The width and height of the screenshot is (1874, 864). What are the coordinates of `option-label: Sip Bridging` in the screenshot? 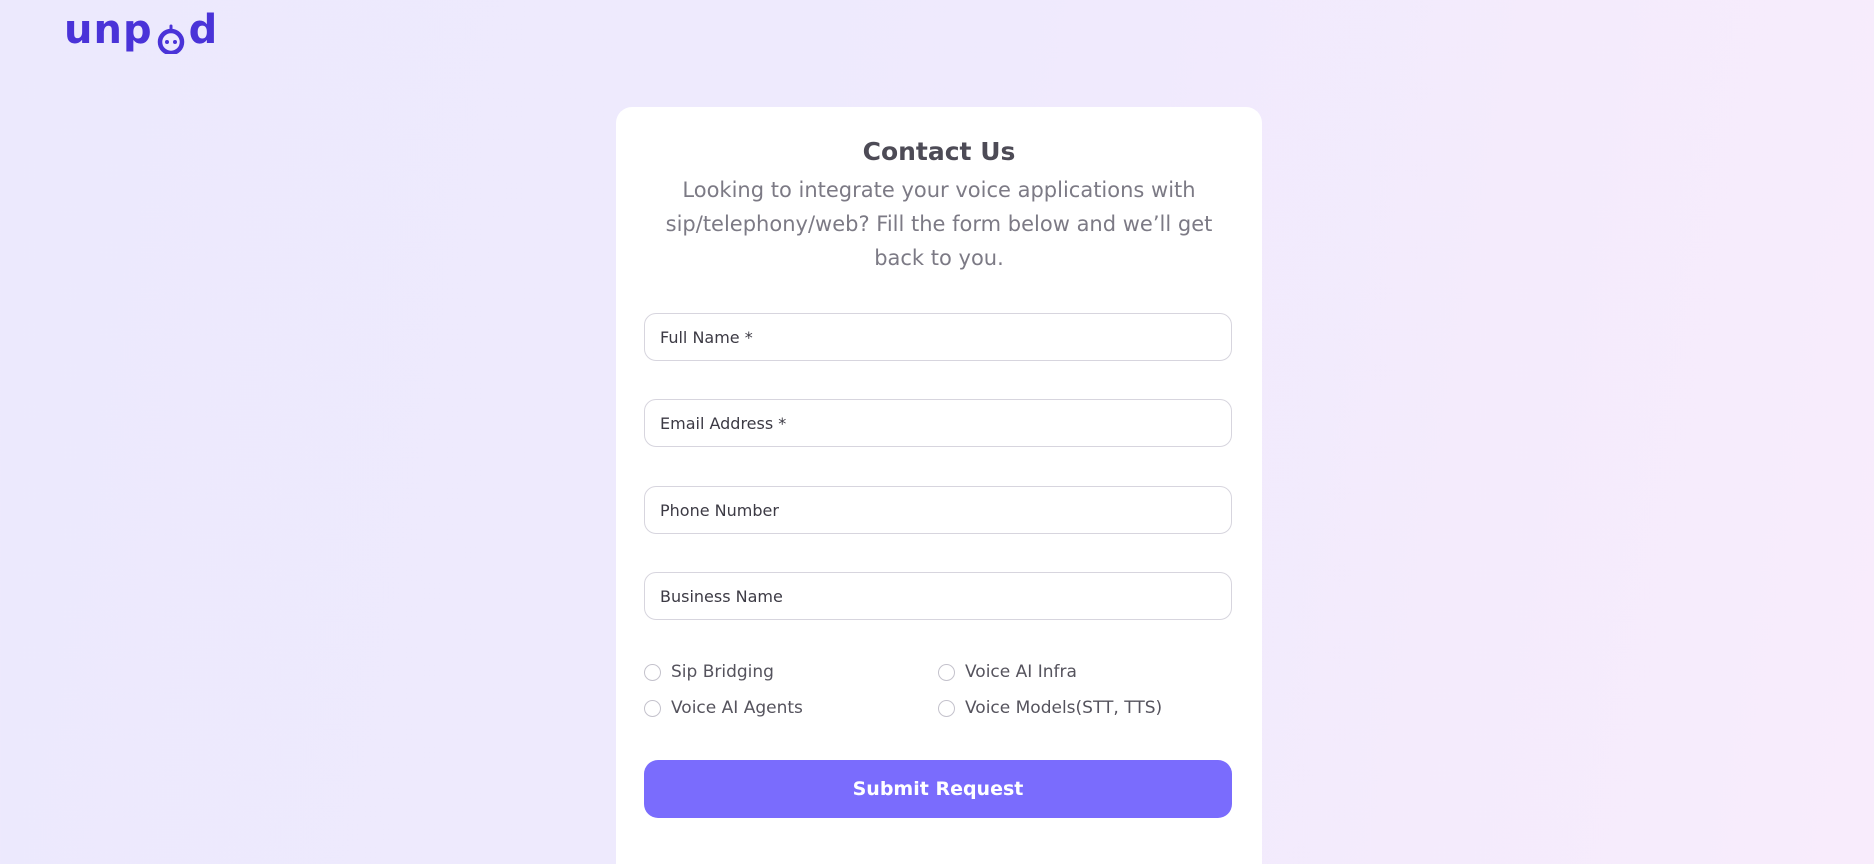 It's located at (722, 672).